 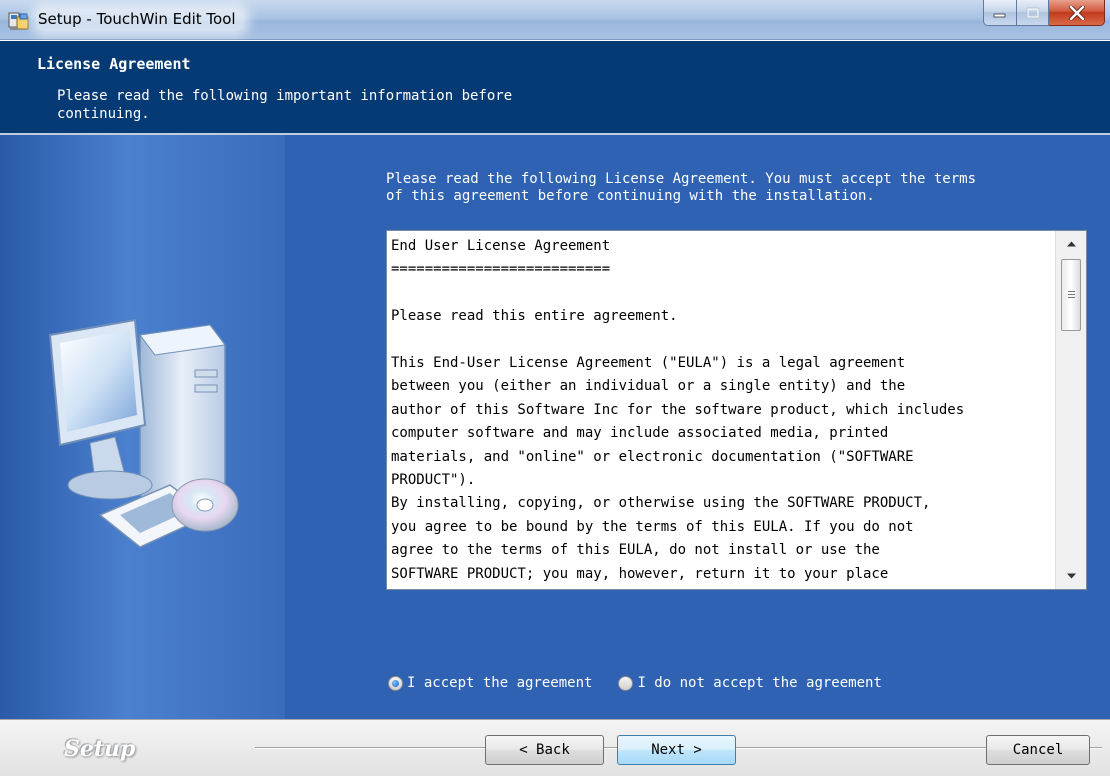 I want to click on accept-radio-label: I accept the agreement, so click(x=499, y=683).